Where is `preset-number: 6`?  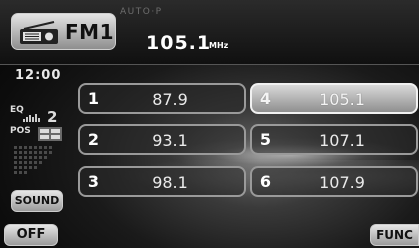
preset-number: 6 is located at coordinates (265, 181).